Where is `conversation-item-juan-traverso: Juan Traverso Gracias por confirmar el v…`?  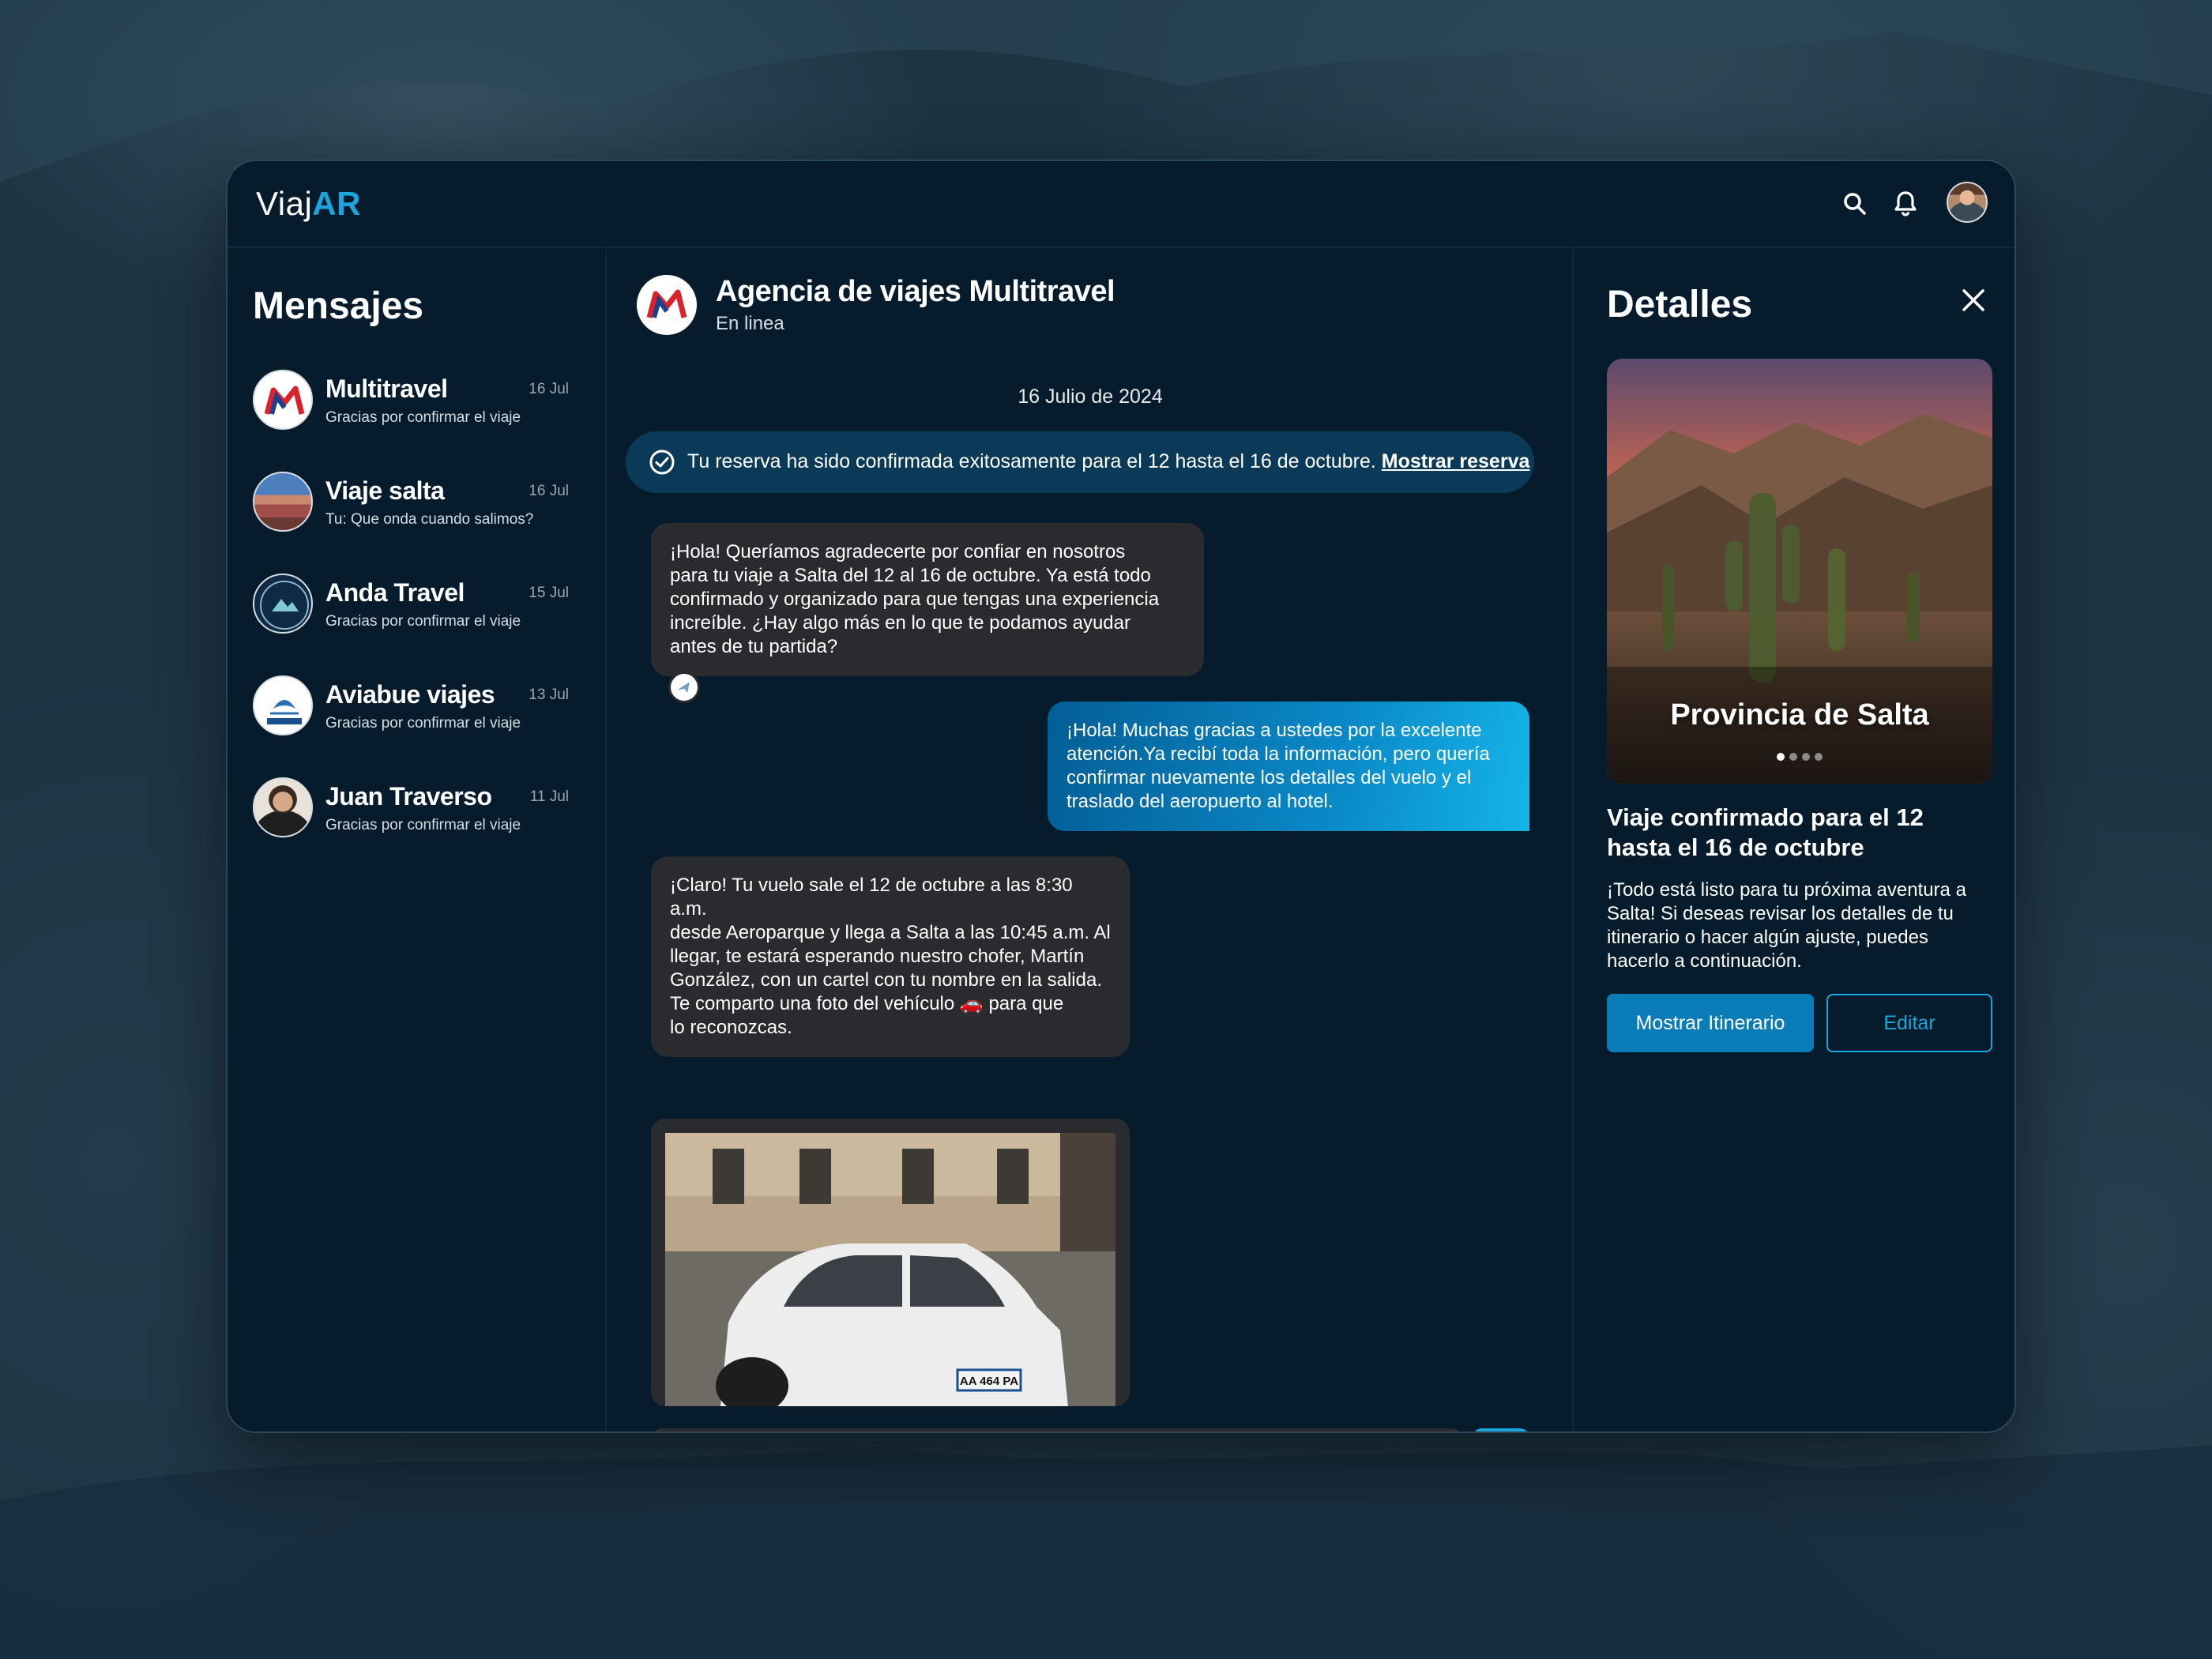 conversation-item-juan-traverso: Juan Traverso Gracias por confirmar el v… is located at coordinates (411, 809).